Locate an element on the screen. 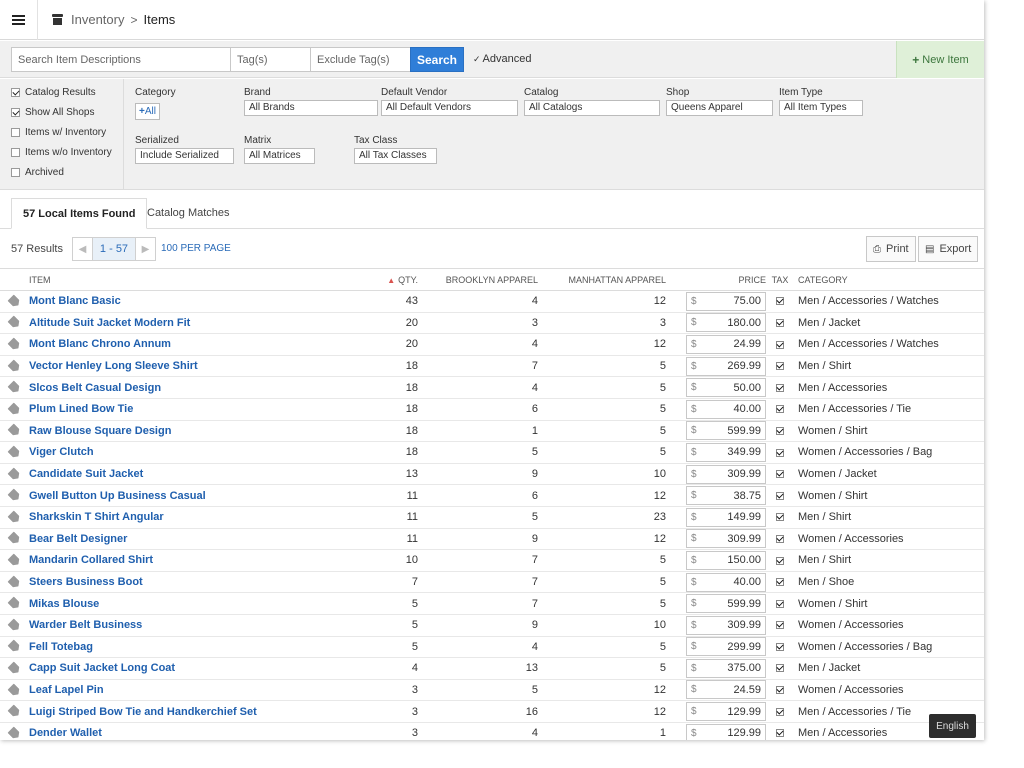  brand-select: All Brands is located at coordinates (311, 108).